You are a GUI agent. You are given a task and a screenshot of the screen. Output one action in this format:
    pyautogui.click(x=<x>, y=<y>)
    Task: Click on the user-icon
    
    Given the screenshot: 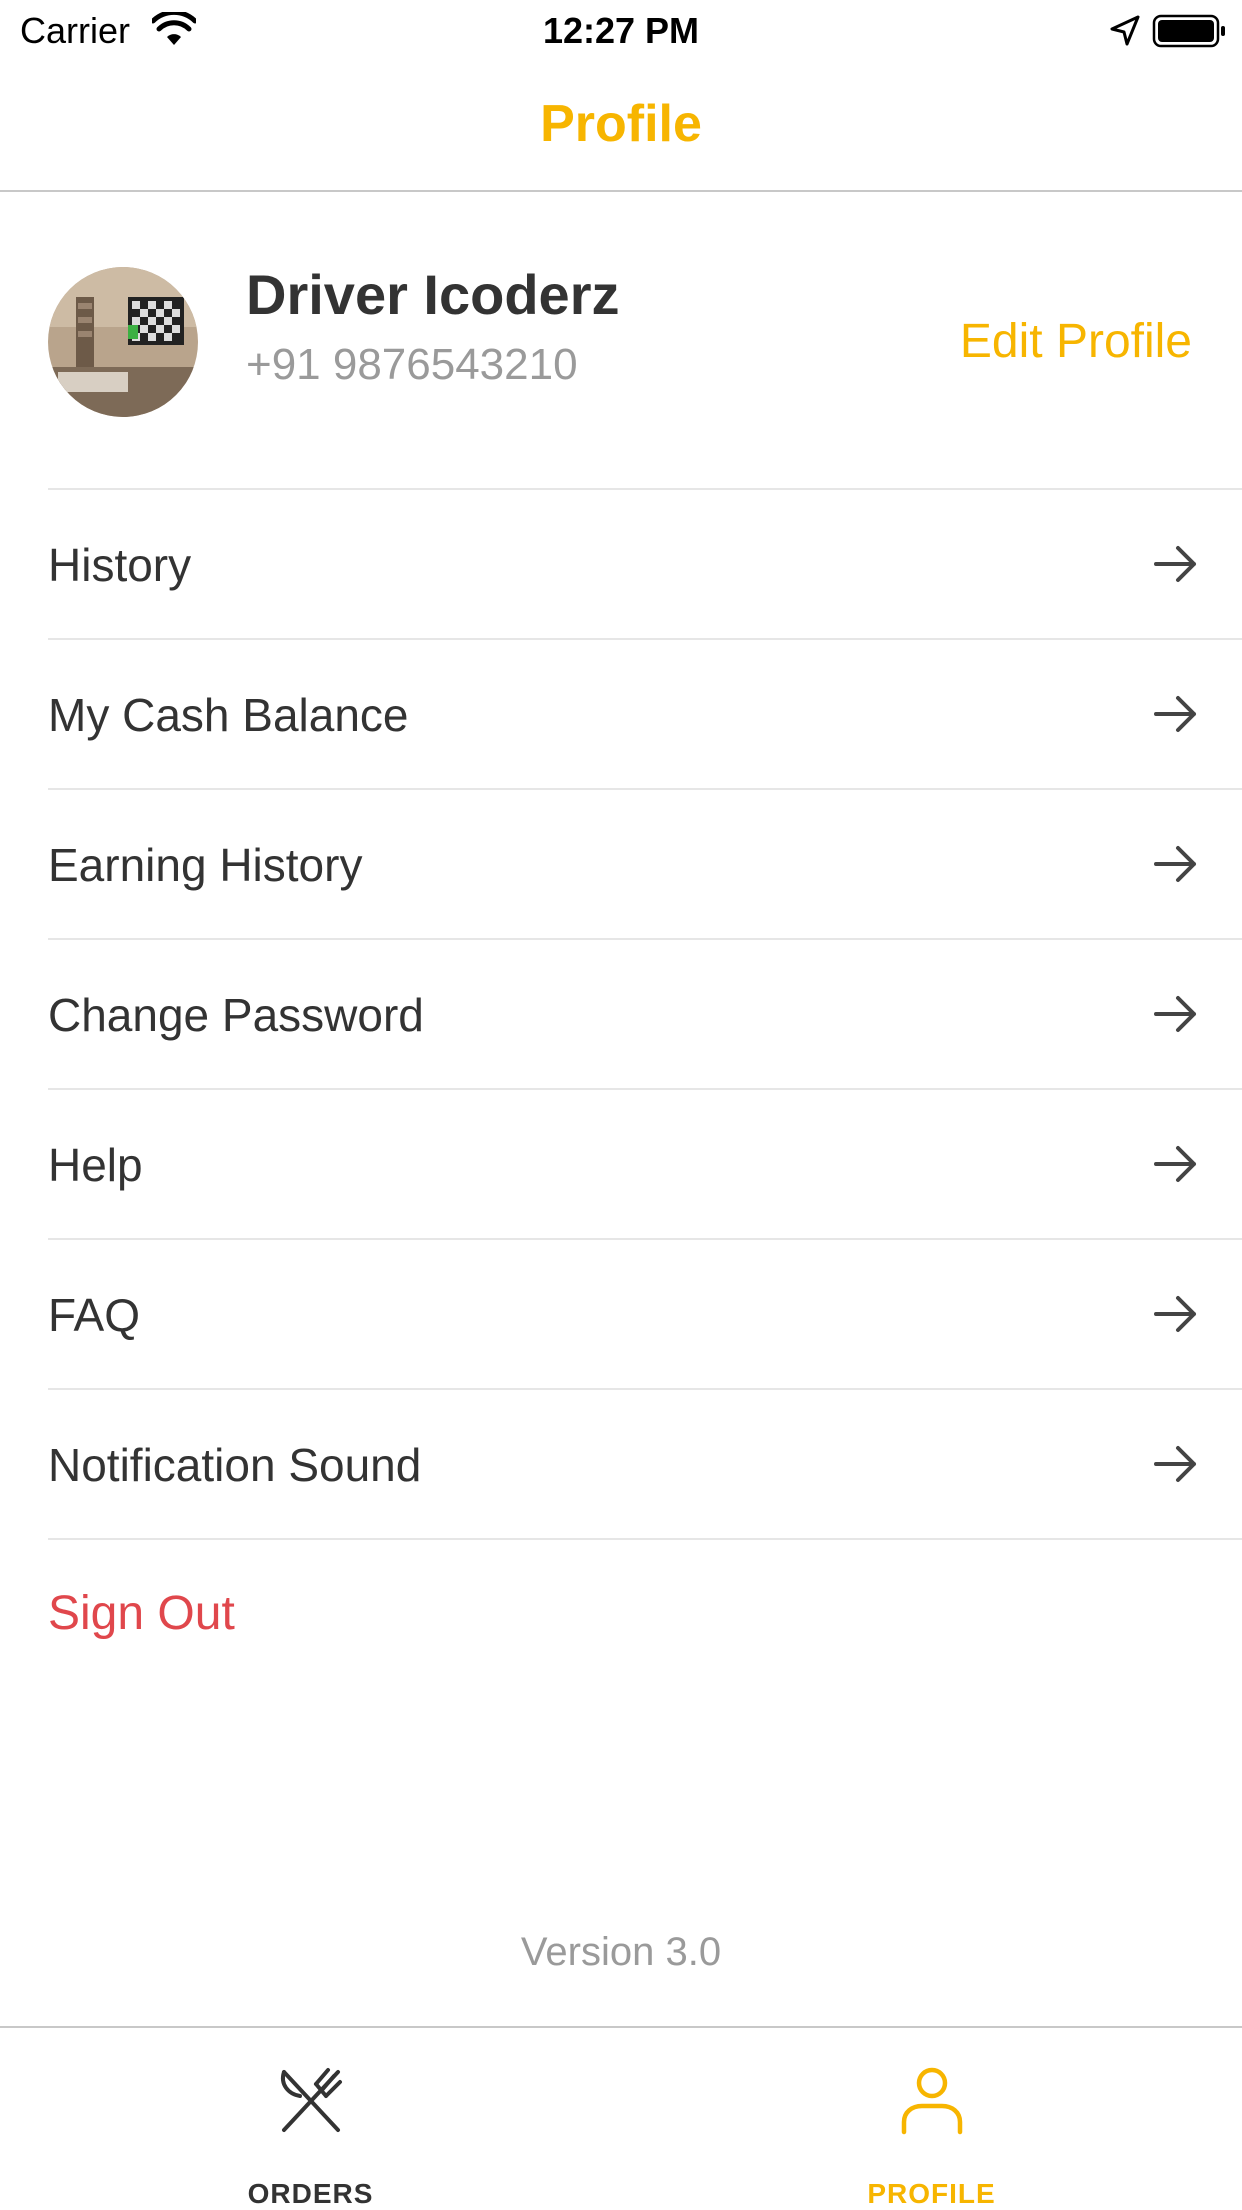 What is the action you would take?
    pyautogui.click(x=931, y=2101)
    